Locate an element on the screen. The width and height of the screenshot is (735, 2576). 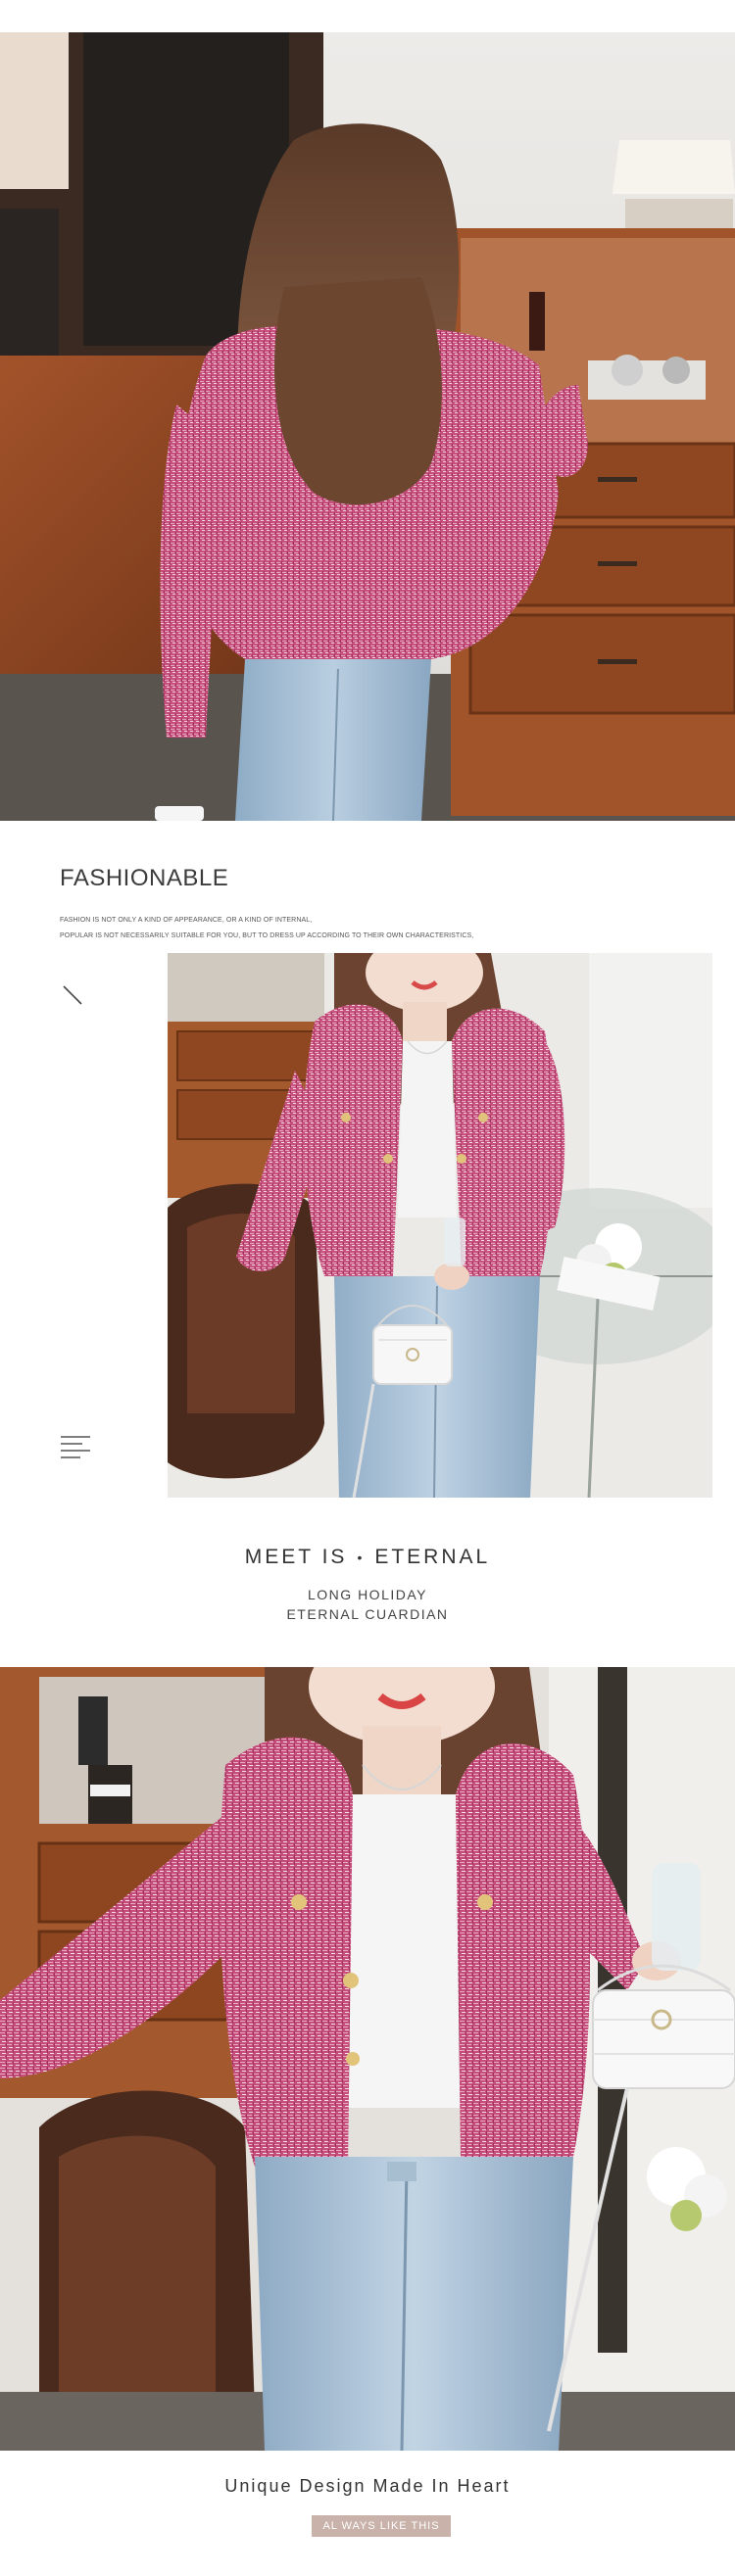
diagonal-slash-icon is located at coordinates (72, 995).